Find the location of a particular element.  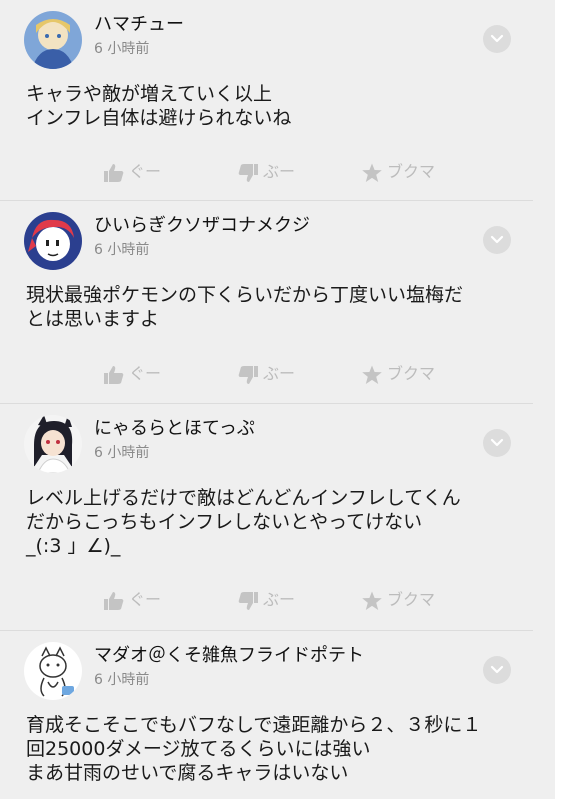

username: ひいらぎクソザコナメクジ is located at coordinates (202, 226).